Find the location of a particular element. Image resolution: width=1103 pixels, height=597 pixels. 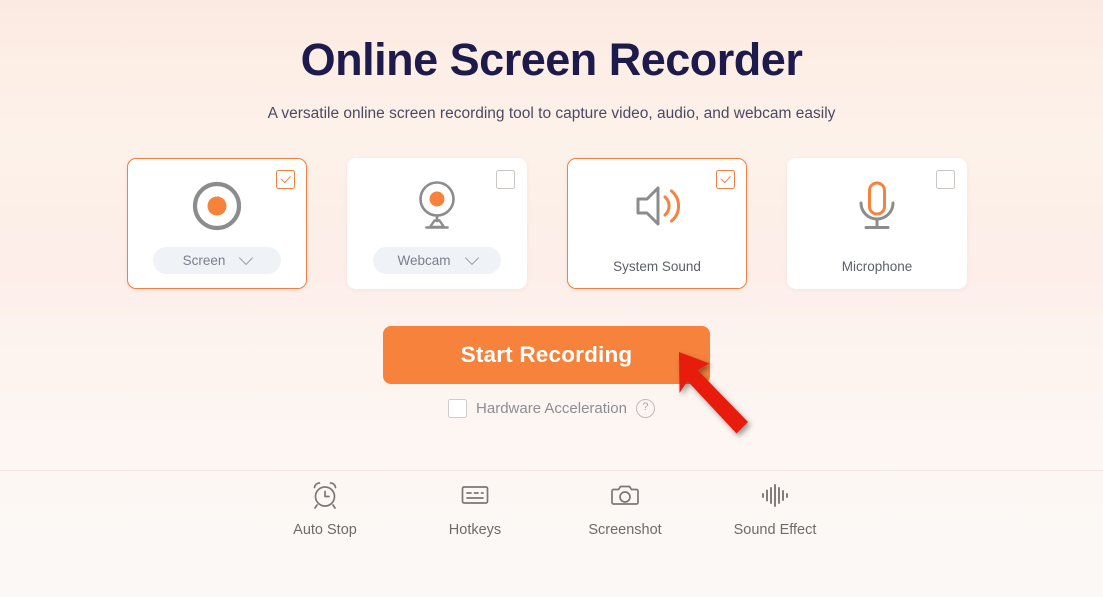

tool-sound-effect: Sound Effect is located at coordinates (775, 509).